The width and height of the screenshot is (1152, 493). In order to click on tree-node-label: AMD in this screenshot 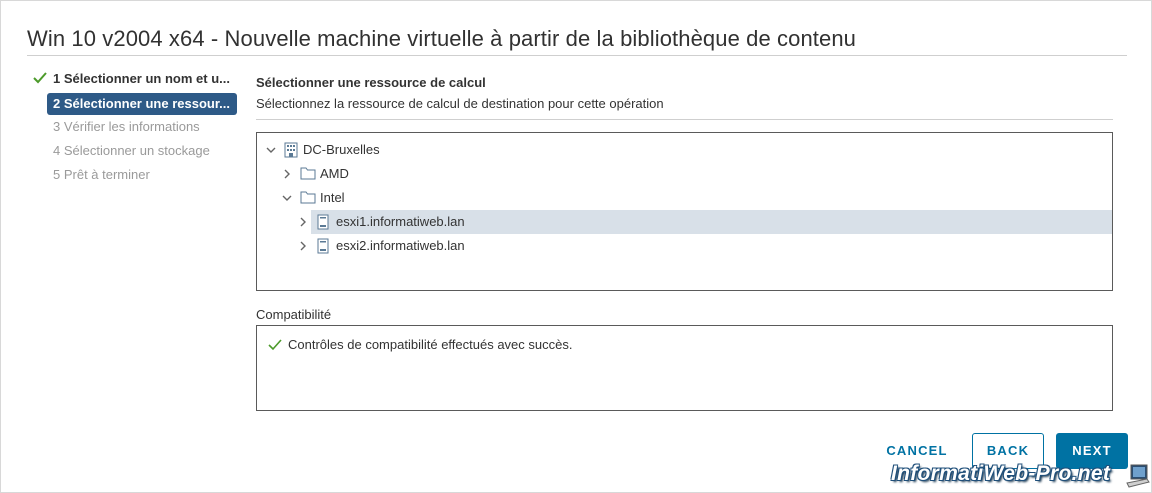, I will do `click(334, 173)`.